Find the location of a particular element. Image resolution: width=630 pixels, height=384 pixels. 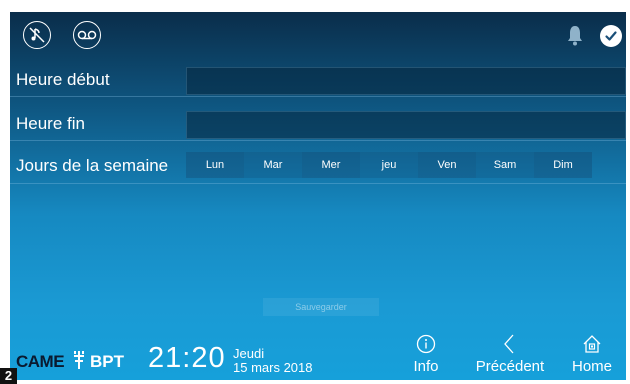

previous-label: Précédent is located at coordinates (510, 366).